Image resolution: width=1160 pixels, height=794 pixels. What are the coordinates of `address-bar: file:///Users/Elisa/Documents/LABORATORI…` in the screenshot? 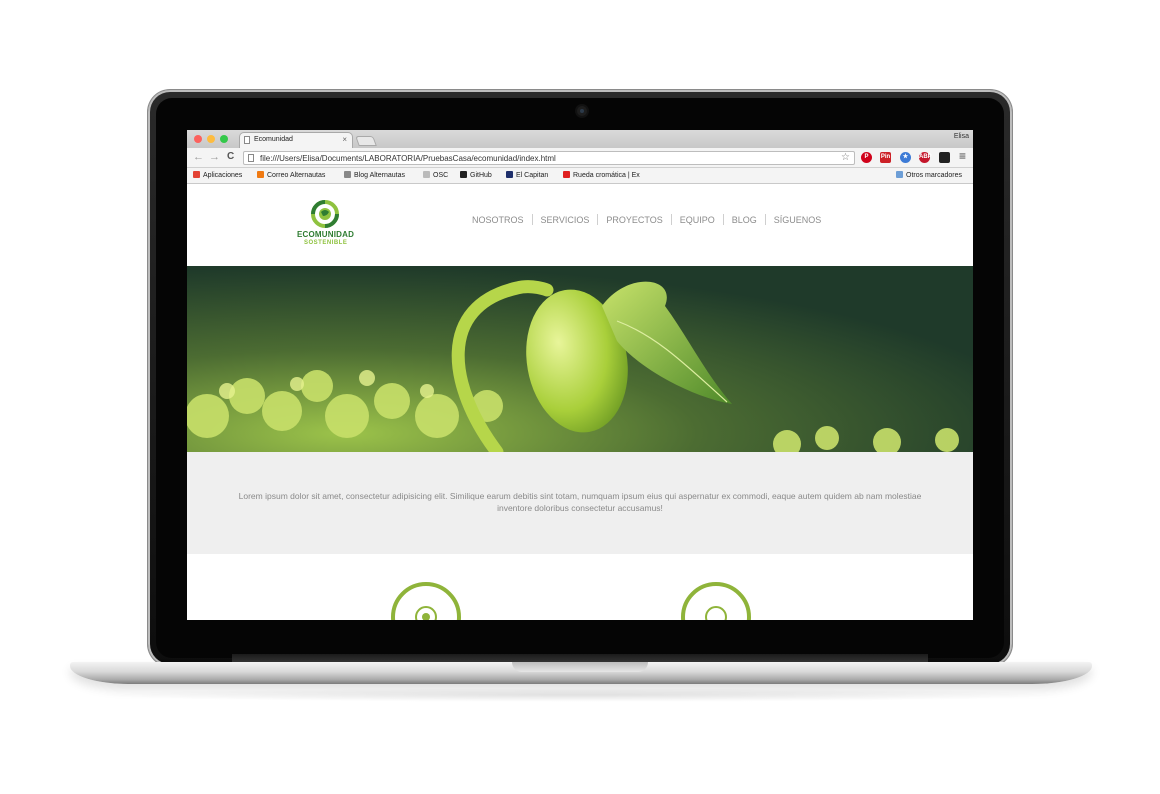 It's located at (549, 158).